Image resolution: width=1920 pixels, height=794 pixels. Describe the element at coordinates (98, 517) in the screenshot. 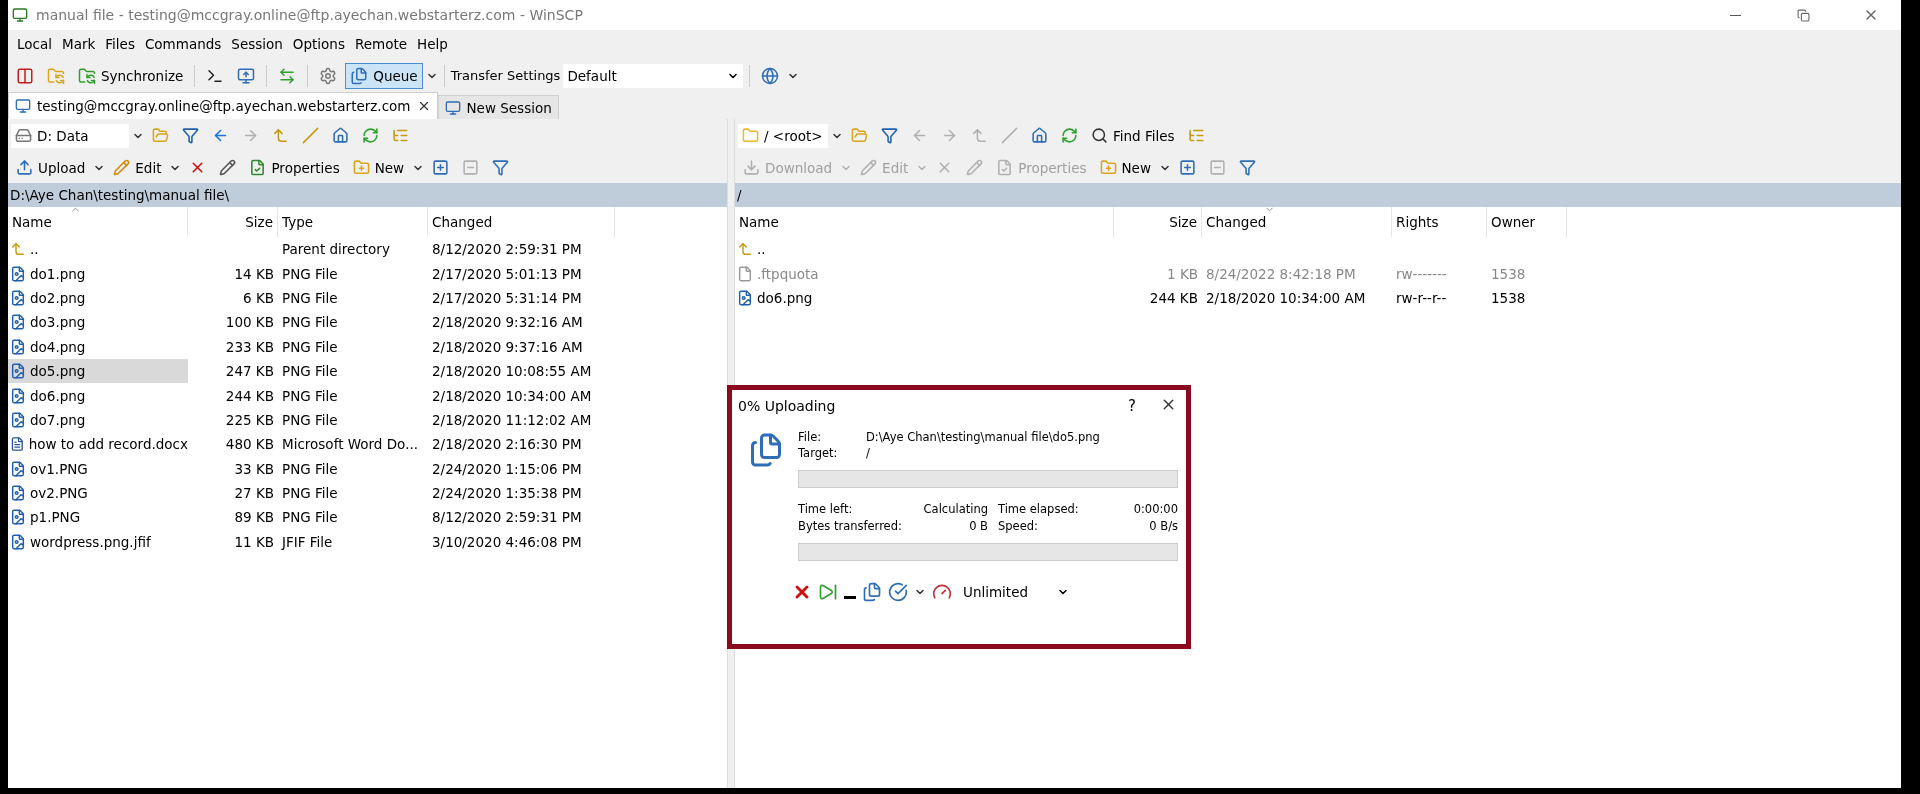

I see `file-name: p1.PNG` at that location.